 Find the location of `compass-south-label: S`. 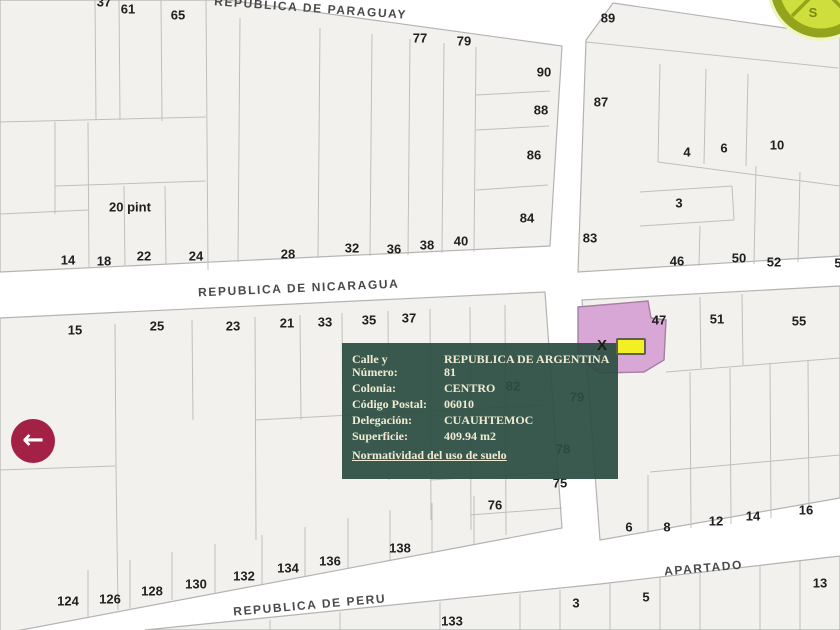

compass-south-label: S is located at coordinates (813, 12).